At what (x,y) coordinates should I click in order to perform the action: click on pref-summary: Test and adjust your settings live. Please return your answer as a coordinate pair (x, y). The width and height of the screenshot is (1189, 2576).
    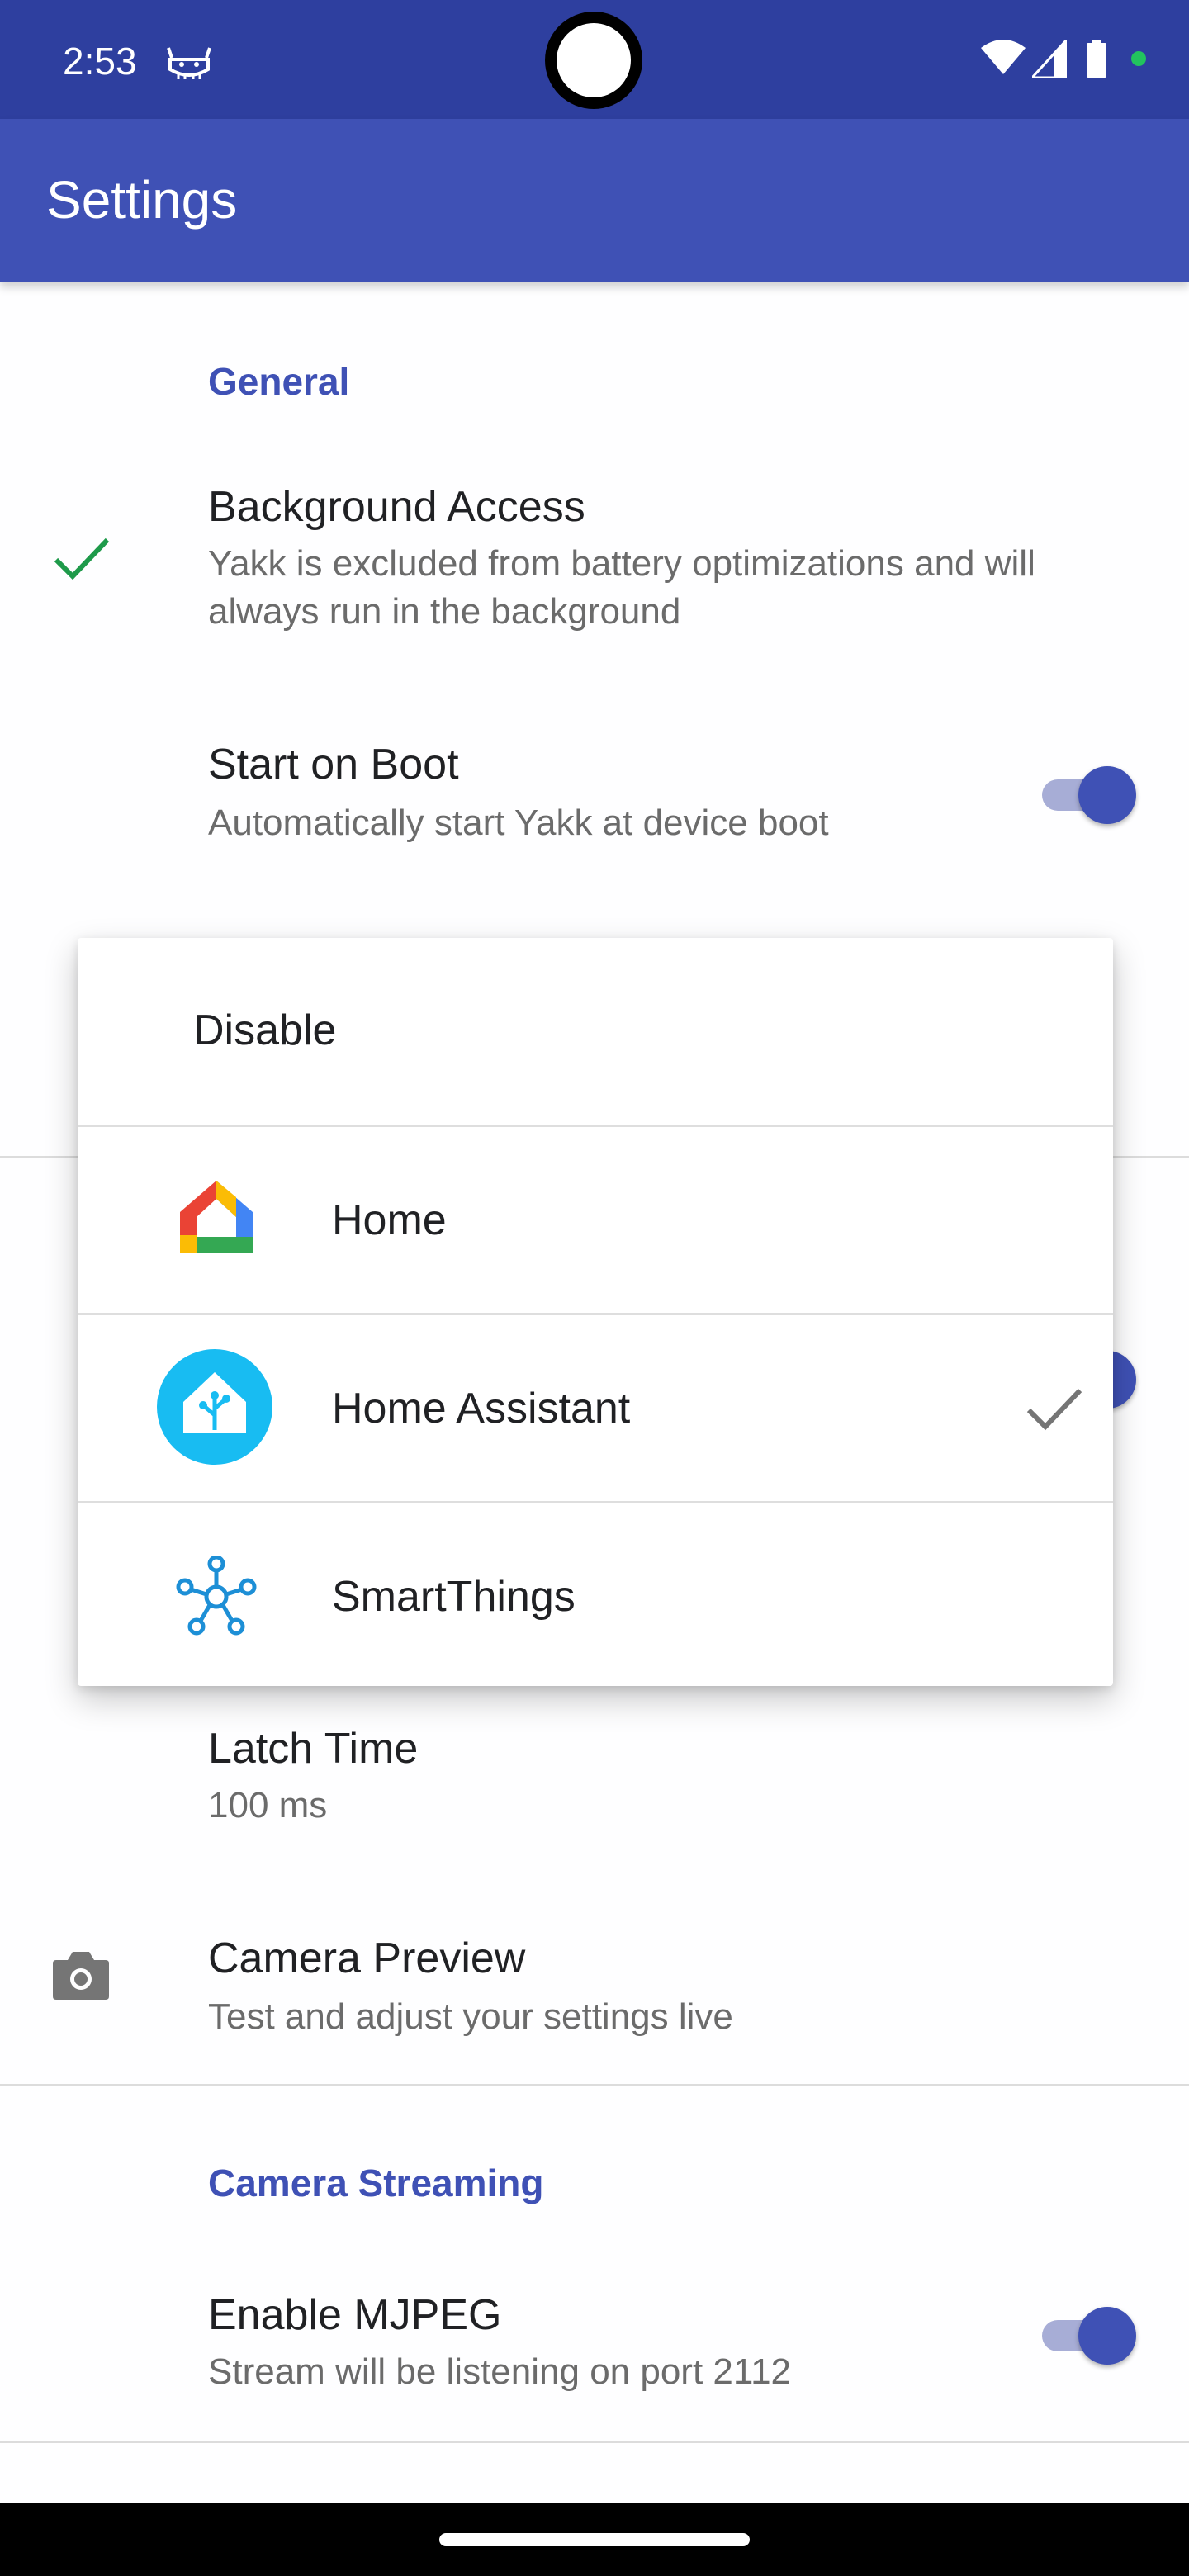
    Looking at the image, I should click on (470, 2016).